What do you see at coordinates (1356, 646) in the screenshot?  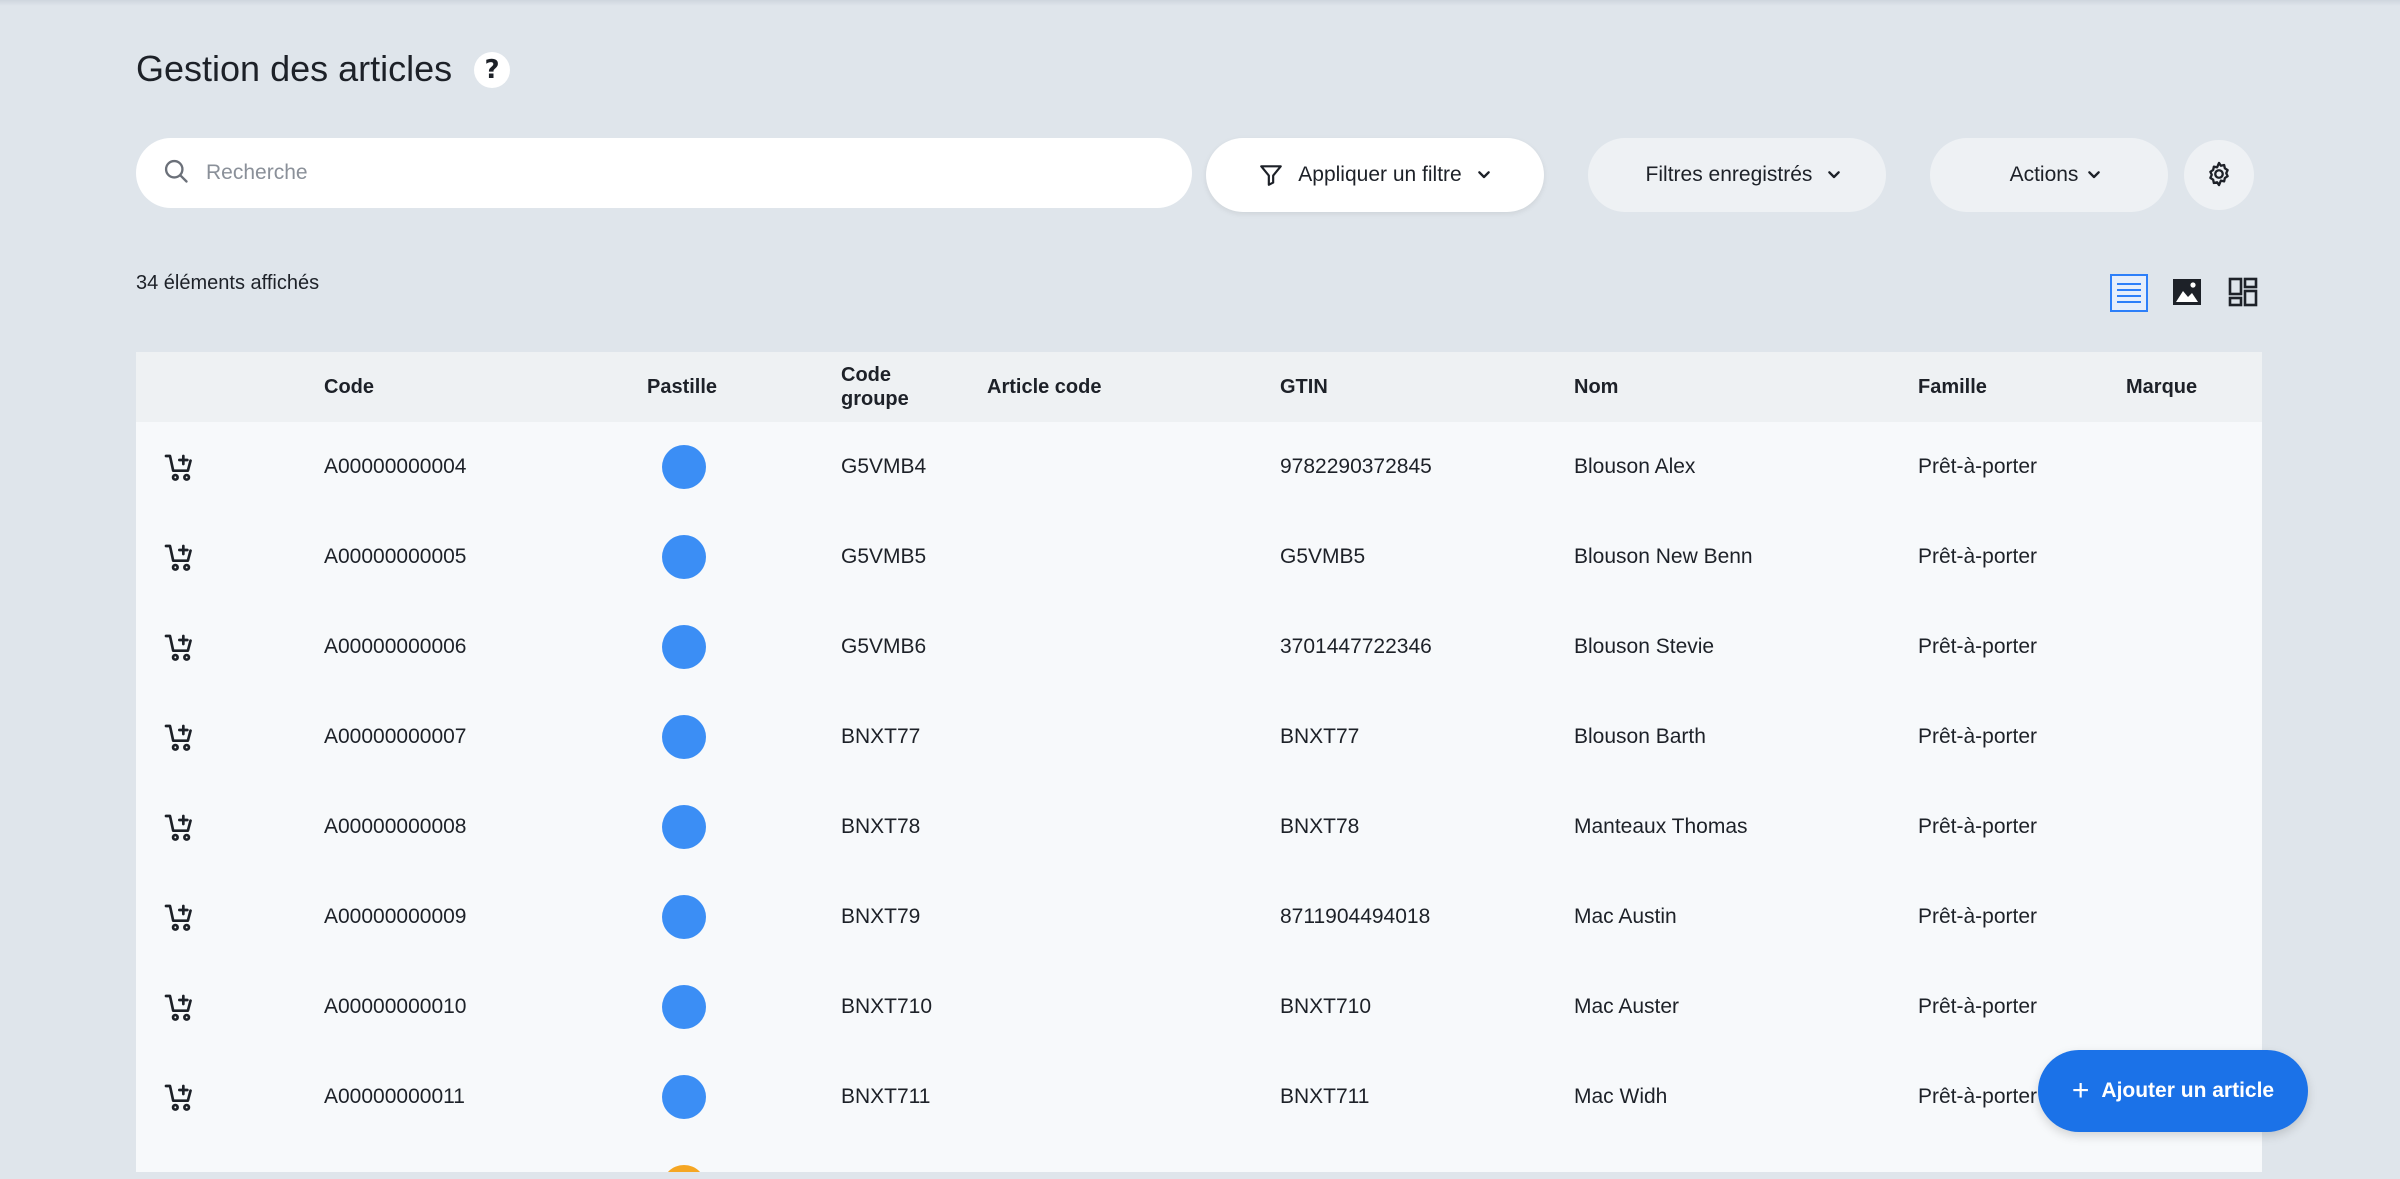 I see `cell-gtin: 3701447722346` at bounding box center [1356, 646].